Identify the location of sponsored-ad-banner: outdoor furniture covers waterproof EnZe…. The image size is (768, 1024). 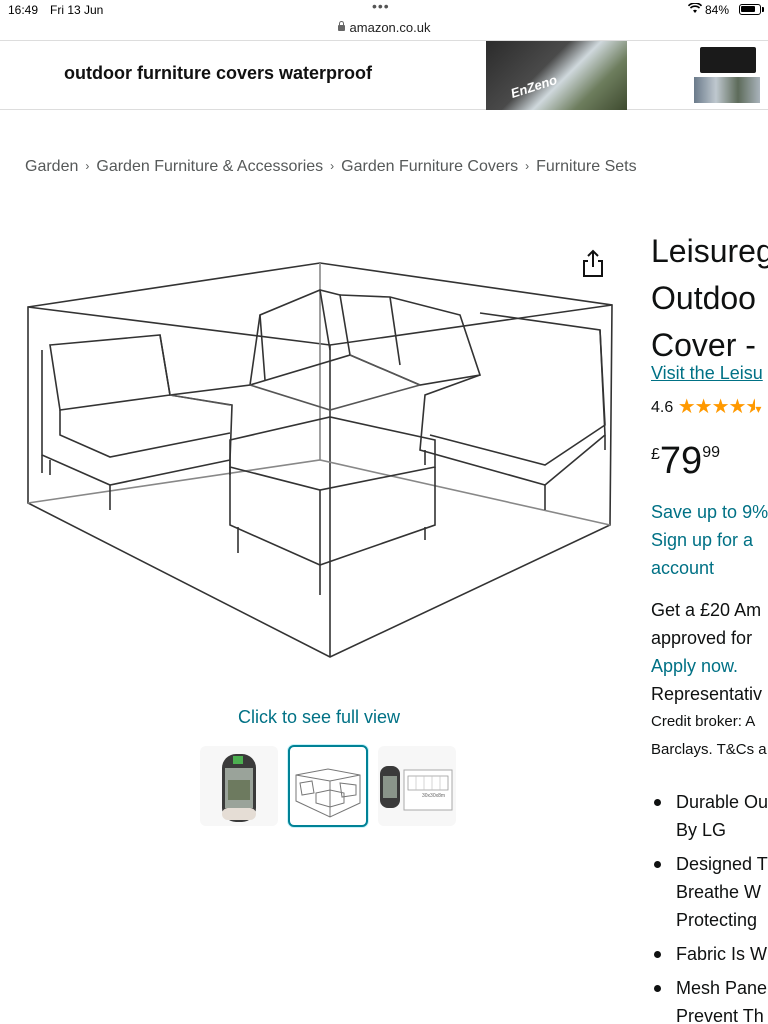
(384, 75).